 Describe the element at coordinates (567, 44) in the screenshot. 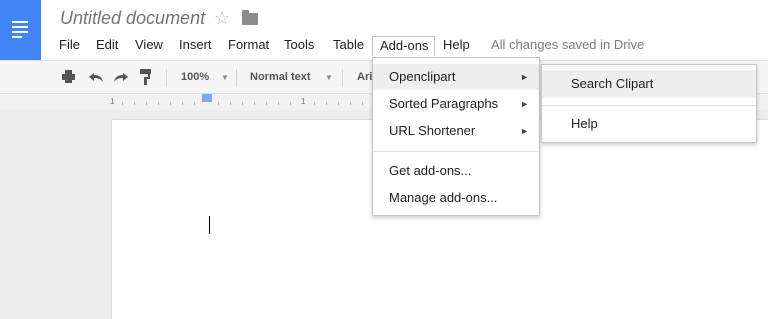

I see `save-status: All changes saved in Drive` at that location.